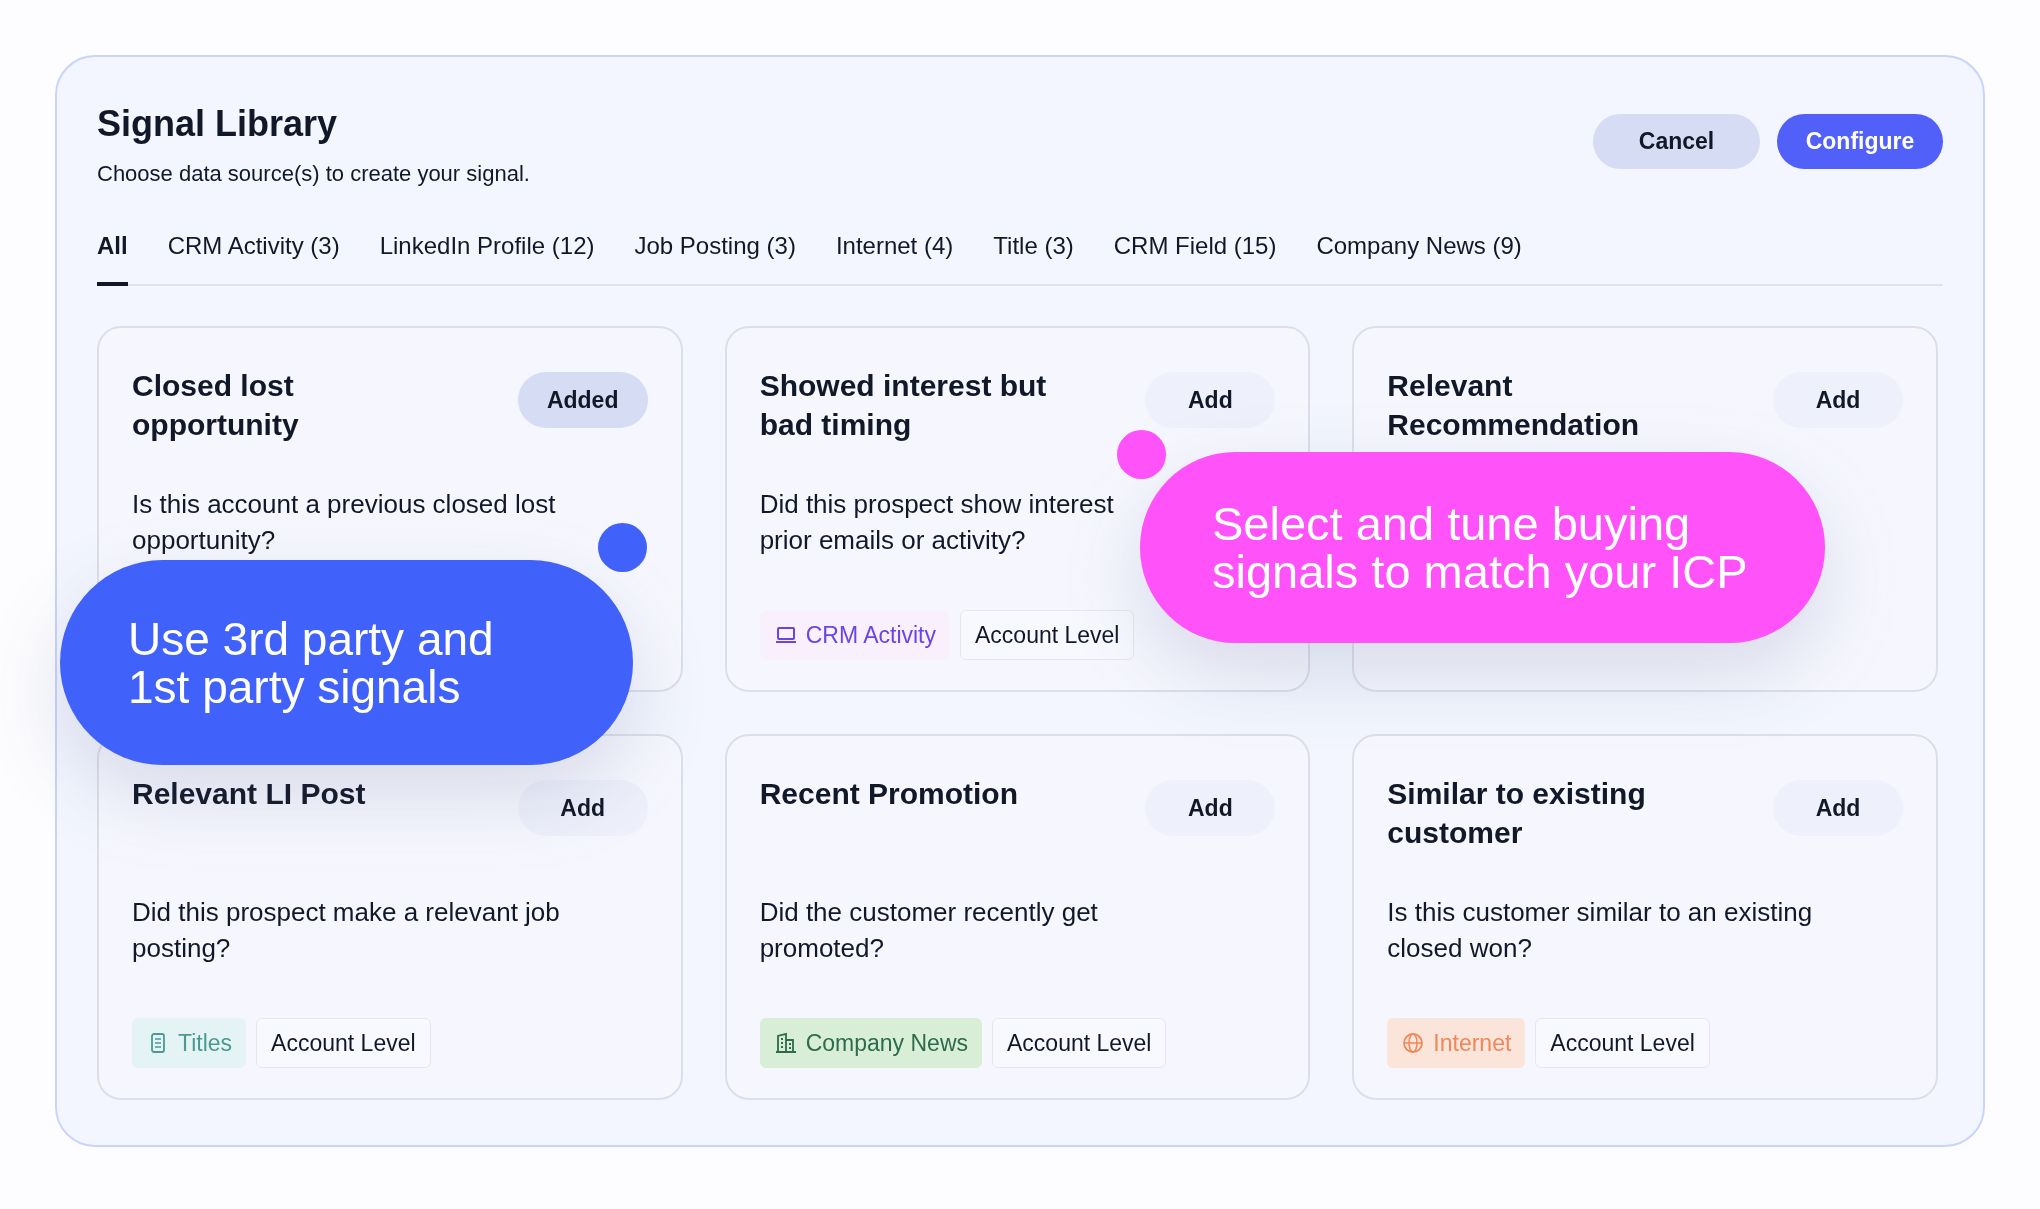 This screenshot has width=2040, height=1209. What do you see at coordinates (216, 405) in the screenshot?
I see `card-title: Closed lost opportunity` at bounding box center [216, 405].